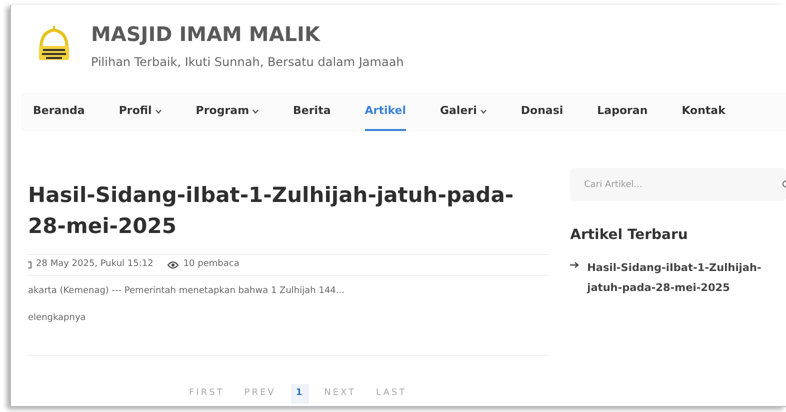 The height and width of the screenshot is (412, 786). Describe the element at coordinates (784, 184) in the screenshot. I see `search-icon` at that location.